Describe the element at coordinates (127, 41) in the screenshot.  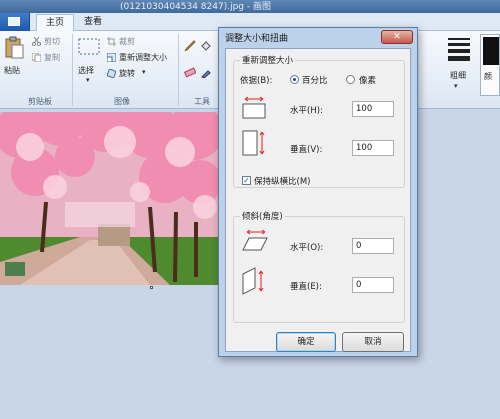
I see `crop-label: 裁剪` at that location.